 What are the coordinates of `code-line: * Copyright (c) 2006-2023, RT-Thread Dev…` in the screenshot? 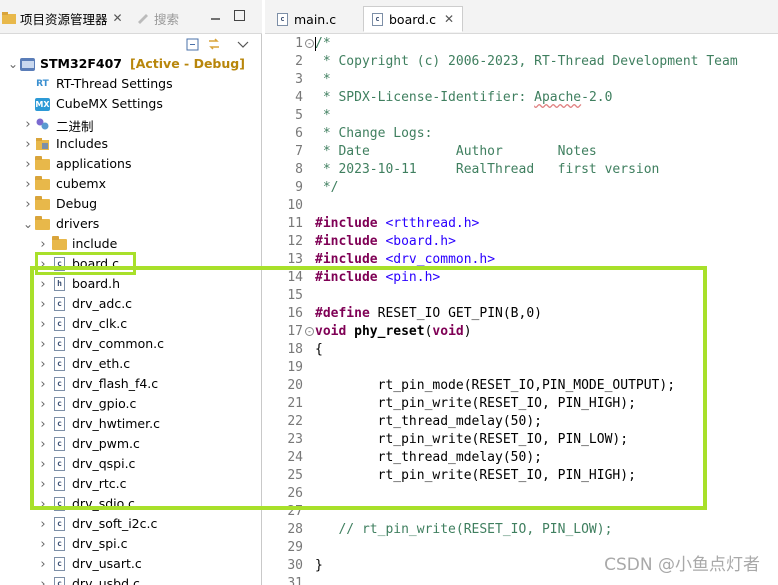 It's located at (526, 62).